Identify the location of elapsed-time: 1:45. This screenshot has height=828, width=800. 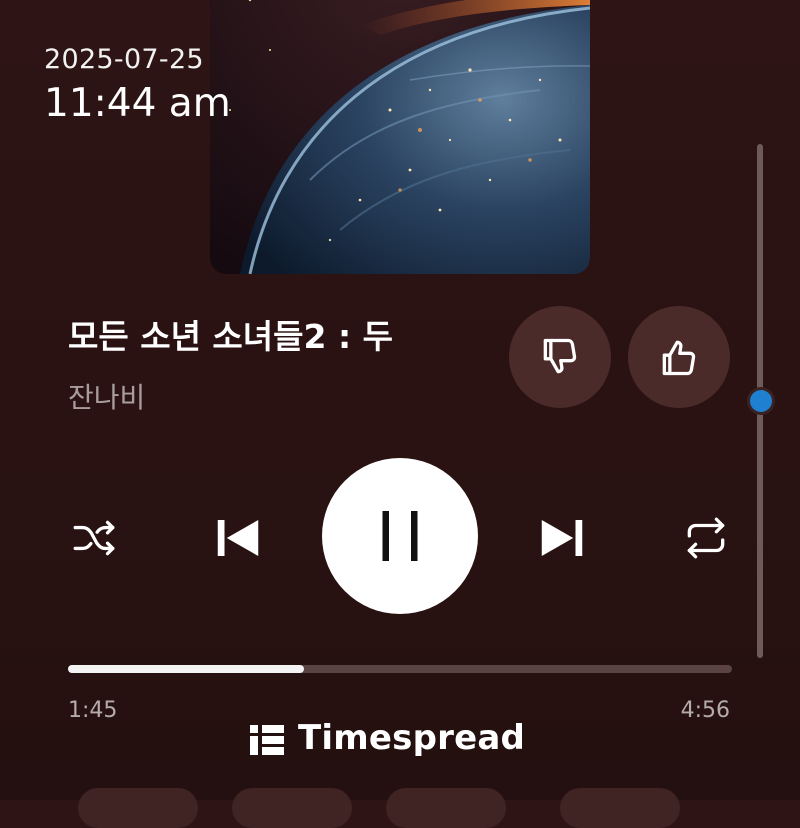
(93, 710).